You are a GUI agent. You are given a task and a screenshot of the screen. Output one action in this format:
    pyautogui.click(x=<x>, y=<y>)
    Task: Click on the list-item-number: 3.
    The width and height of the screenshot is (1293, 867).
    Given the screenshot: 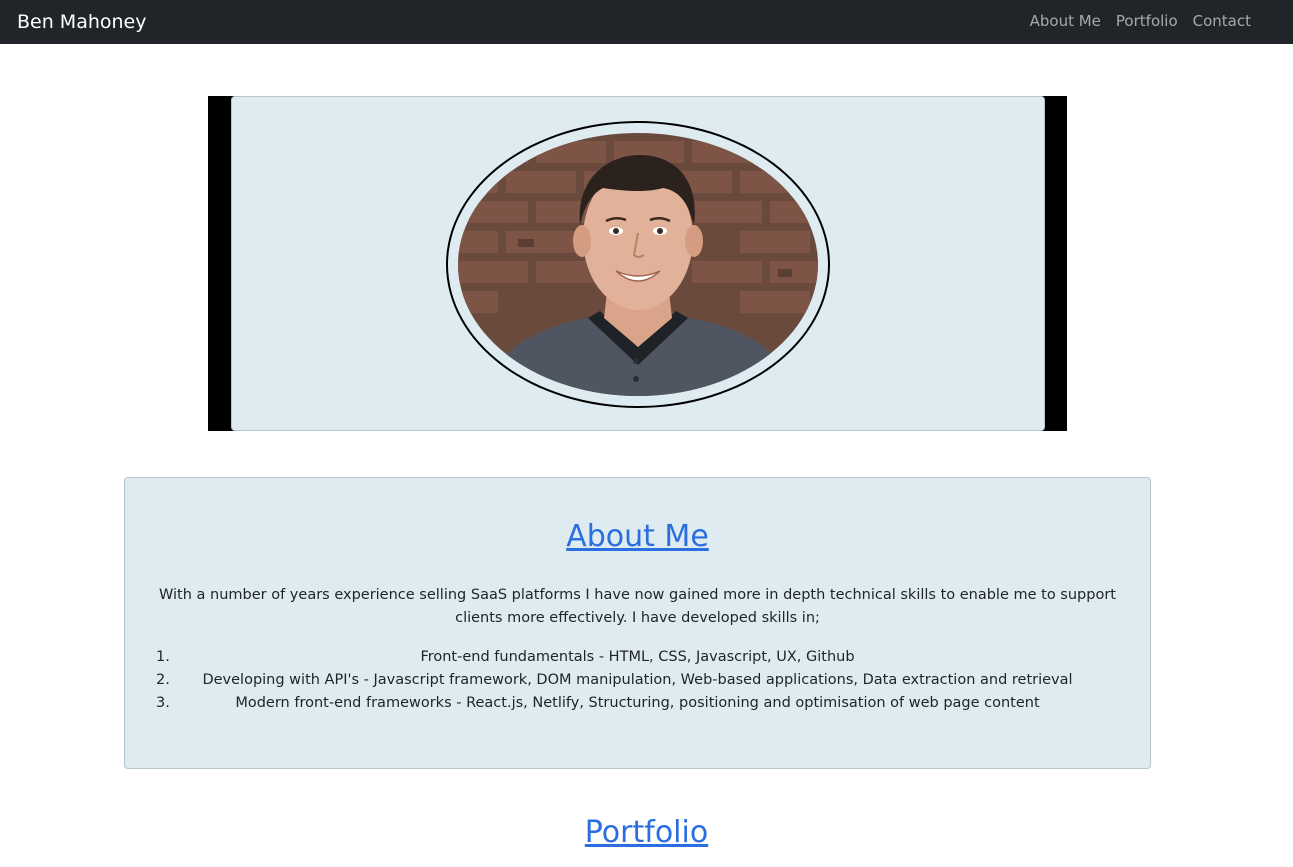 What is the action you would take?
    pyautogui.click(x=163, y=703)
    